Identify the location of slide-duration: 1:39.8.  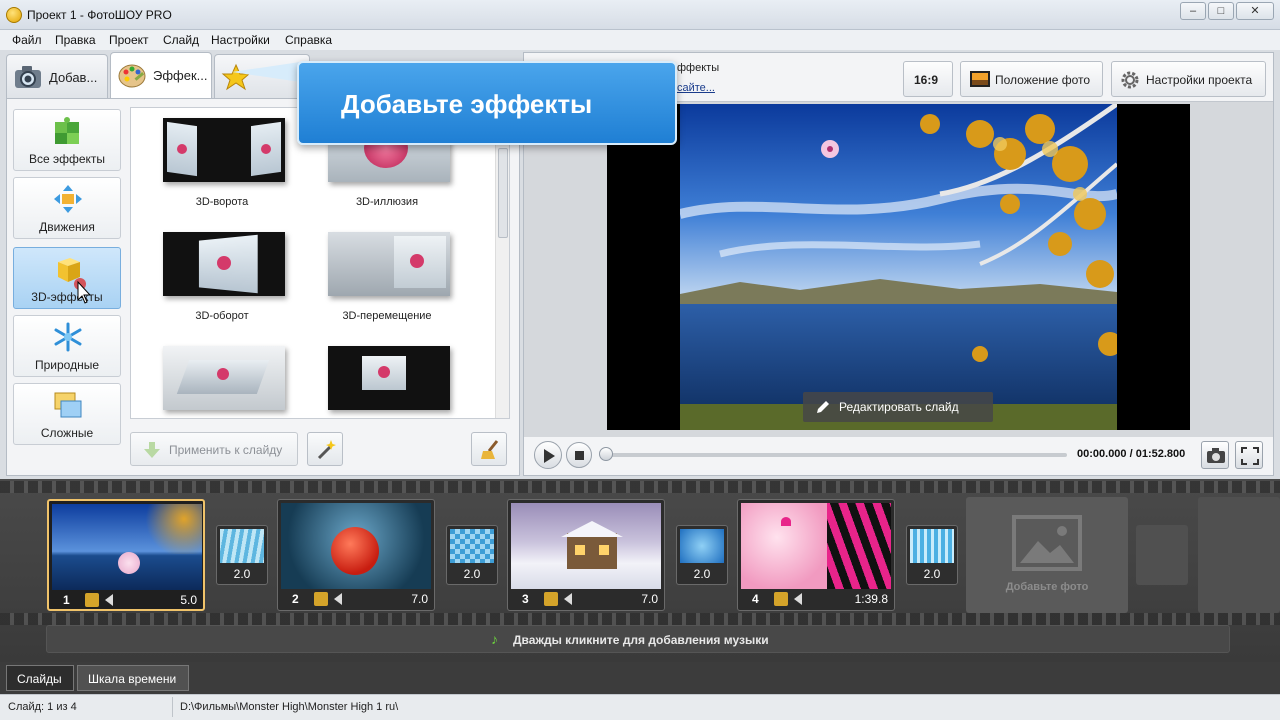
(871, 599).